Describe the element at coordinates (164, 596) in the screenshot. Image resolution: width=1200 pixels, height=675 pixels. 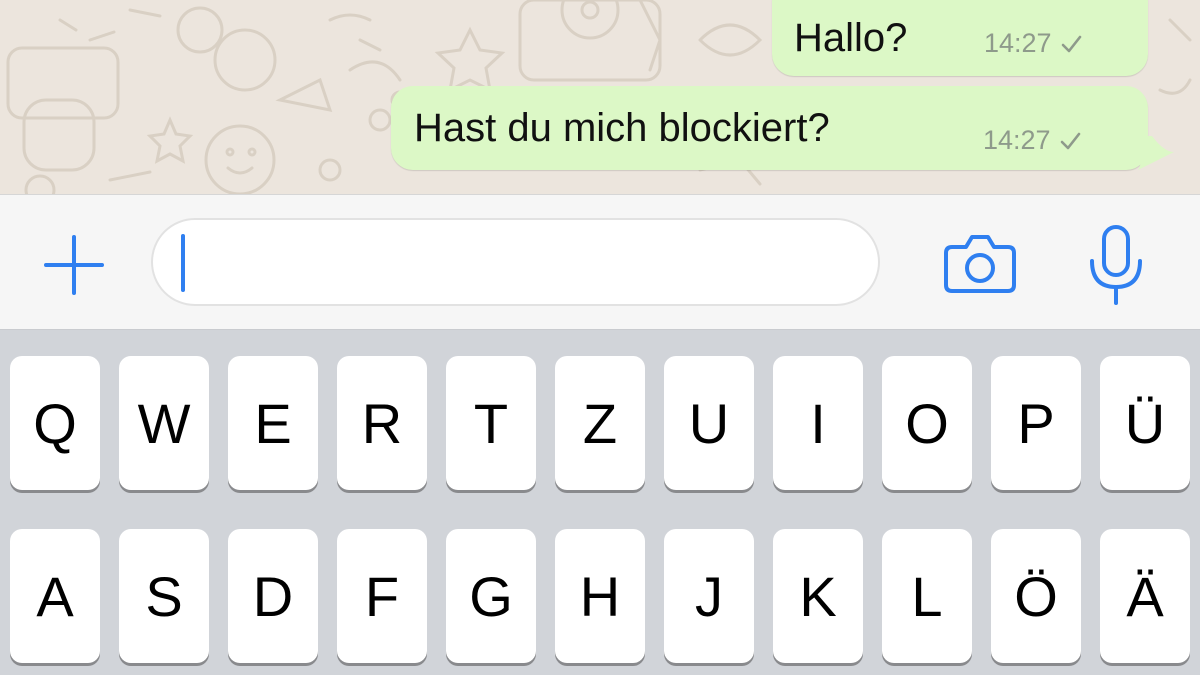
I see `key-s: S` at that location.